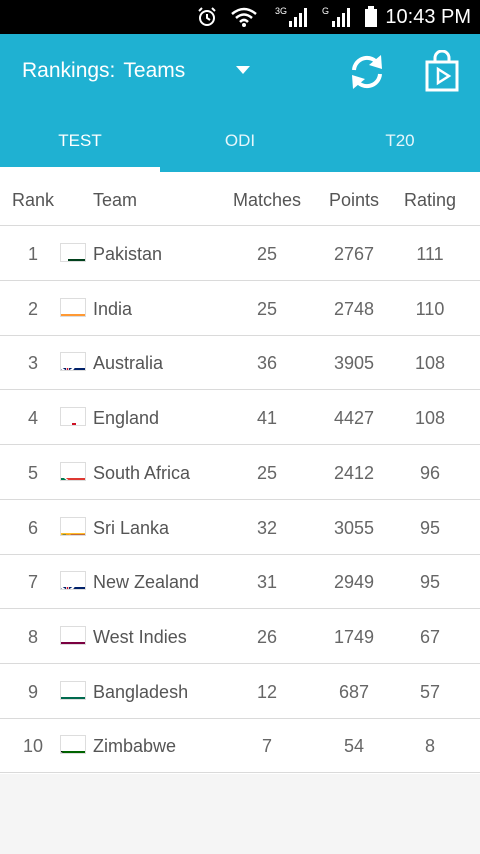 Image resolution: width=480 pixels, height=854 pixels. I want to click on dropdown-arrow-icon, so click(243, 70).